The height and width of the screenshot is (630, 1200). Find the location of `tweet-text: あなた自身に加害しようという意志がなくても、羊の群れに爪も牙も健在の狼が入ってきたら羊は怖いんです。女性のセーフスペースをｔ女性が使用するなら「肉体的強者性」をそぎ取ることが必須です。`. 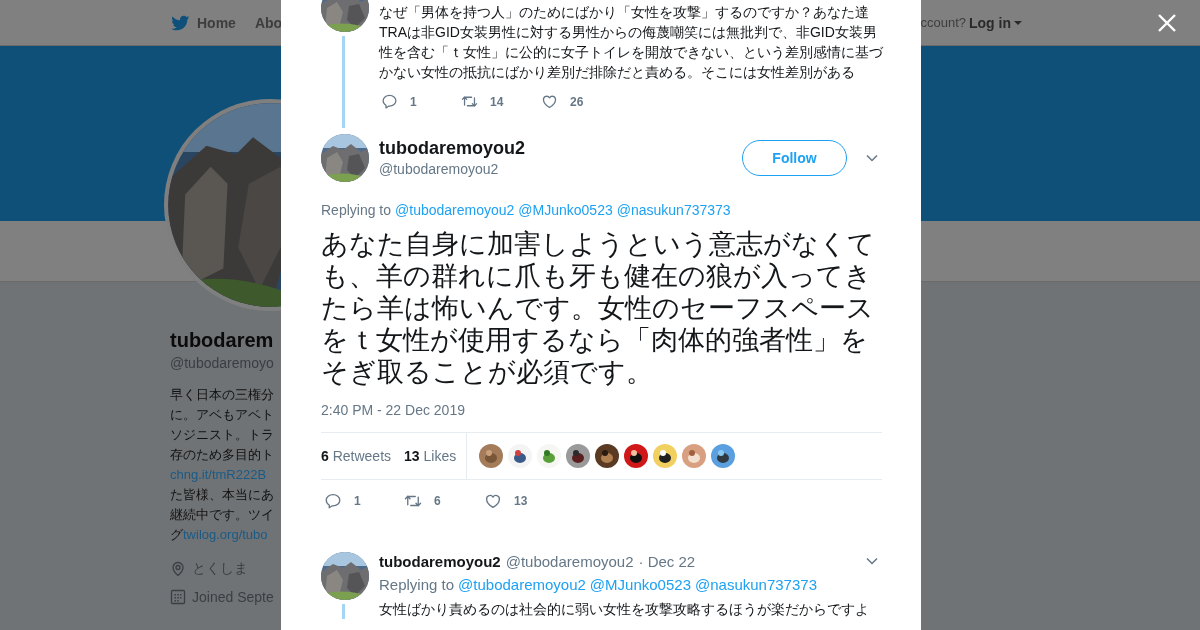

tweet-text: あなた自身に加害しようという意志がなくても、羊の群れに爪も牙も健在の狼が入ってきたら羊は怖いんです。女性のセーフスペースをｔ女性が使用するなら「肉体的強者性」をそぎ取ることが必須です。 is located at coordinates (598, 308).